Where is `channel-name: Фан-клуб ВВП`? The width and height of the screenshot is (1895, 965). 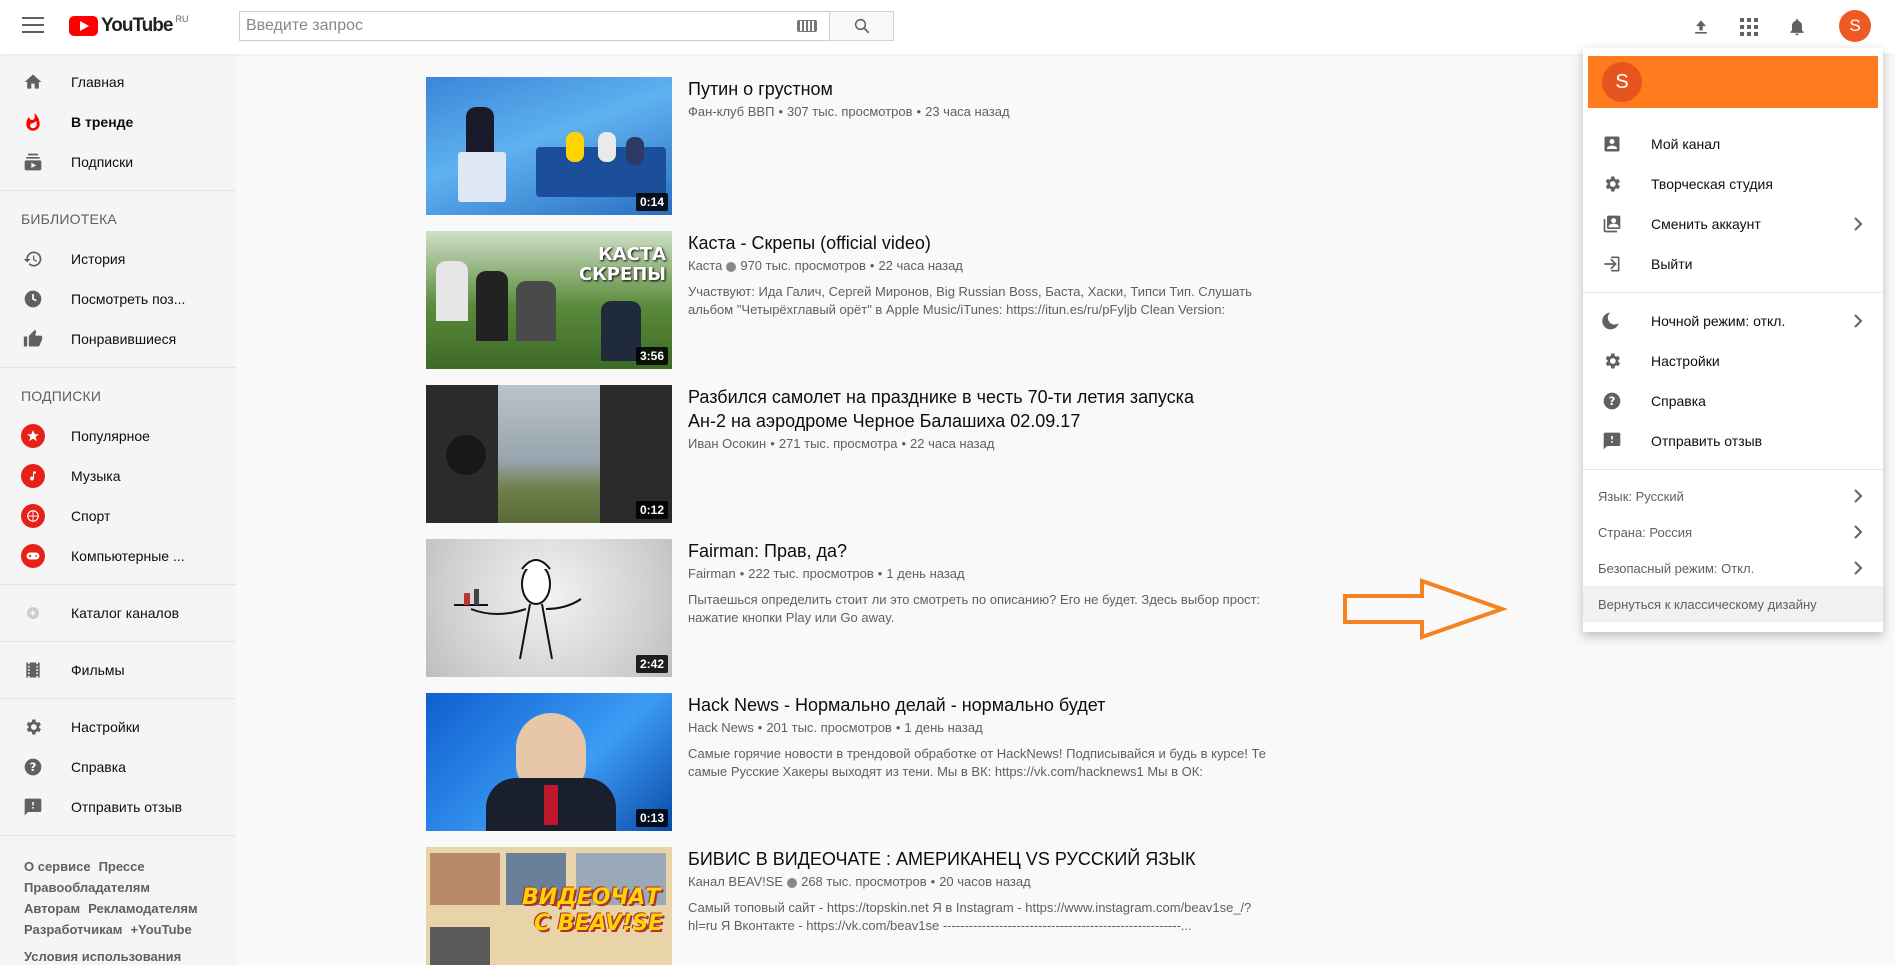
channel-name: Фан-клуб ВВП is located at coordinates (731, 111).